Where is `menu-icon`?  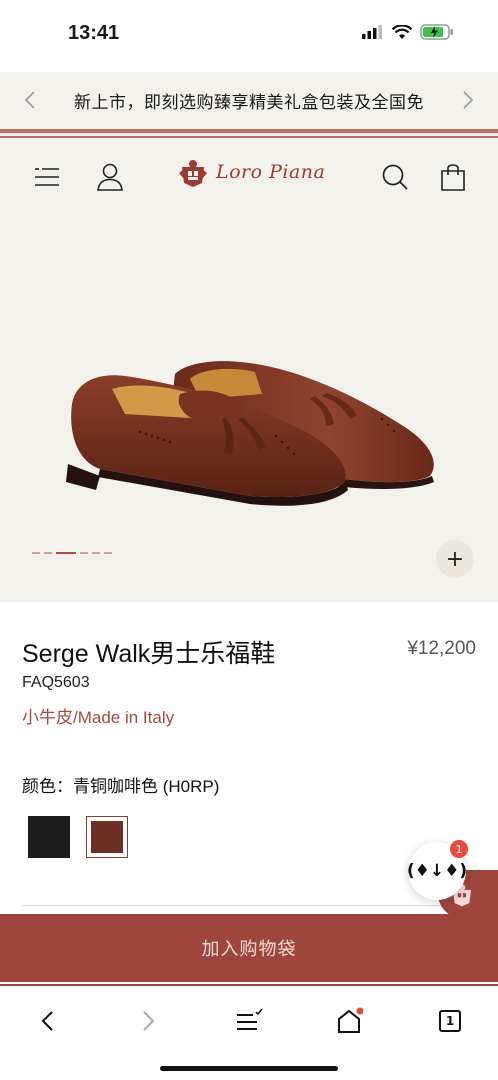 menu-icon is located at coordinates (47, 177).